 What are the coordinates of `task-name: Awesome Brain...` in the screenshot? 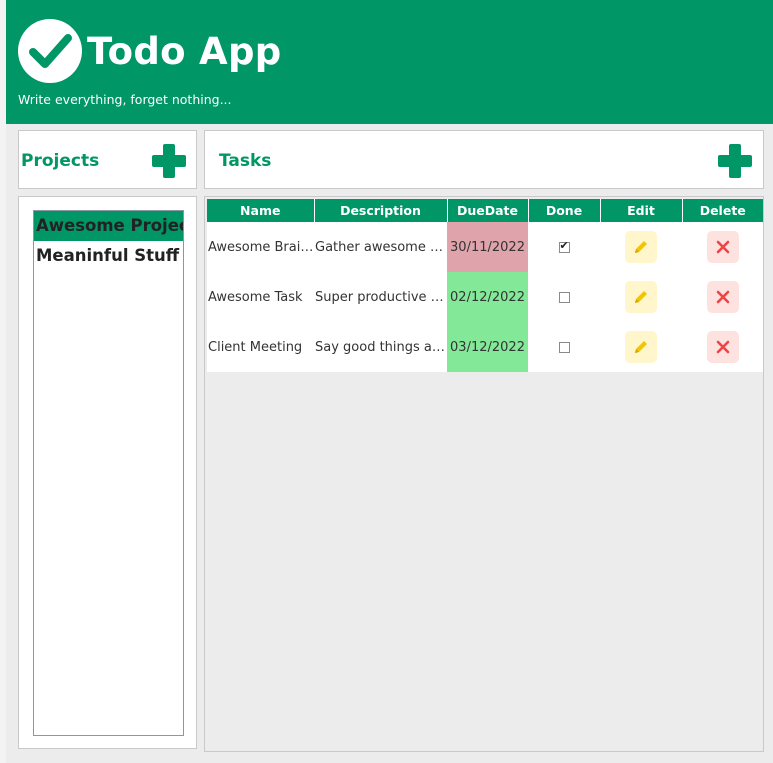 It's located at (260, 247).